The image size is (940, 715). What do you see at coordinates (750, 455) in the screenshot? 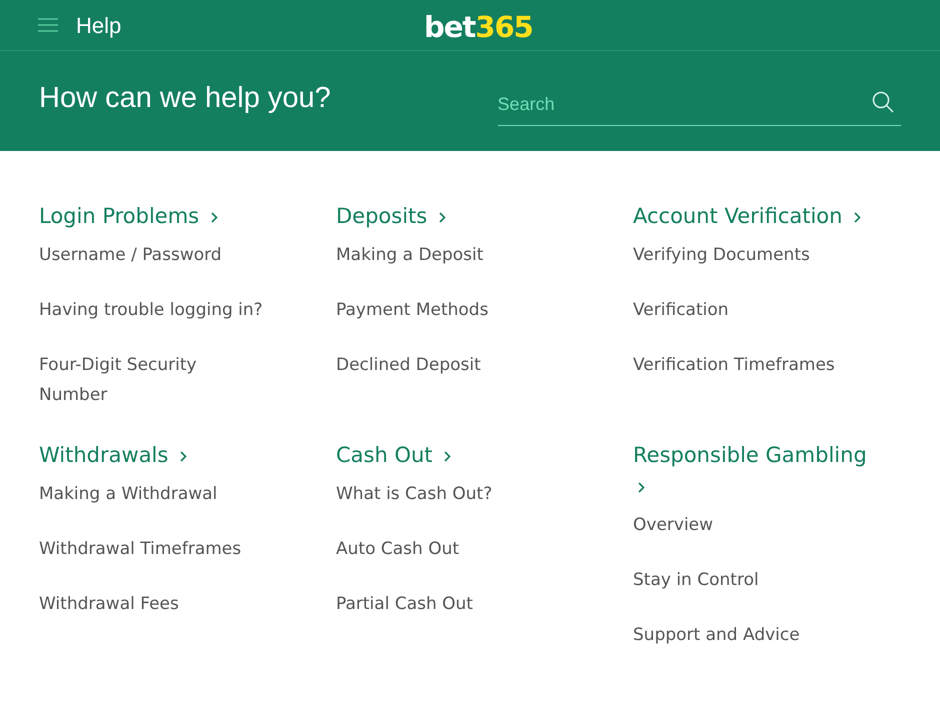
I see `section-heading: Responsible Gambling` at bounding box center [750, 455].